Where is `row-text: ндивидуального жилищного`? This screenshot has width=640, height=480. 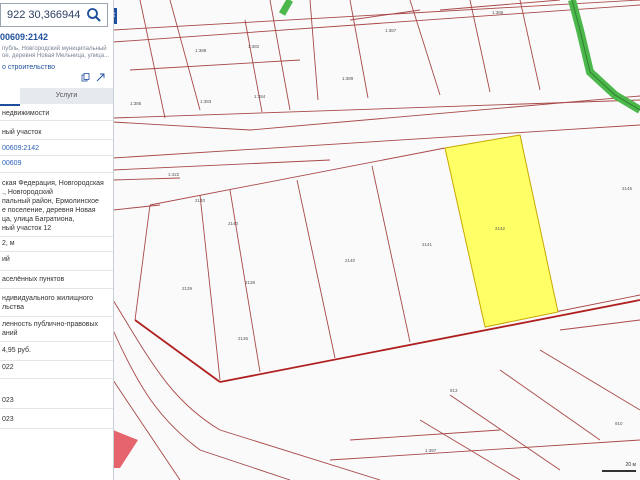
row-text: ндивидуального жилищного is located at coordinates (48, 298).